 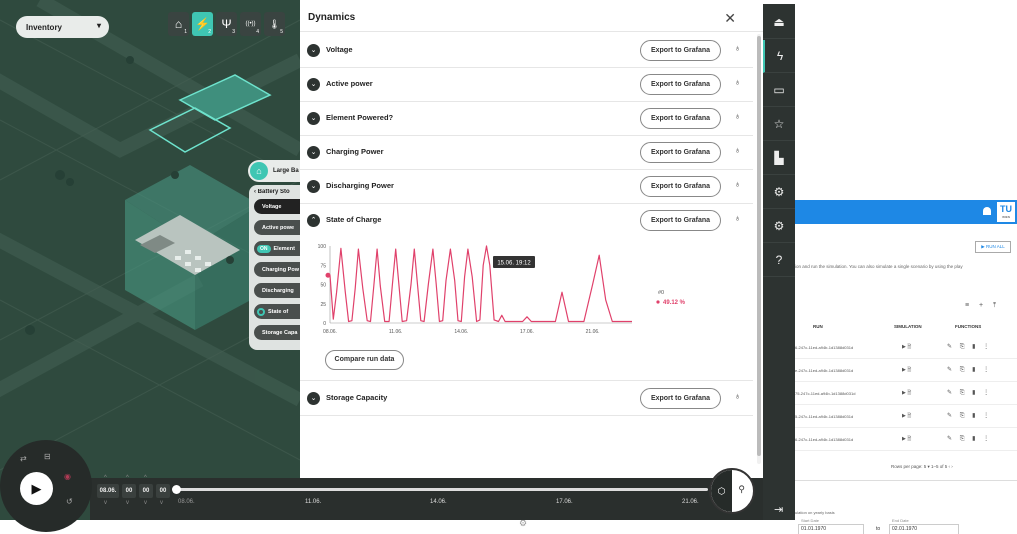 What do you see at coordinates (526, 187) in the screenshot?
I see `accordion-discharging-power: ⌄ Discharging Power Export to Grafana ♁` at bounding box center [526, 187].